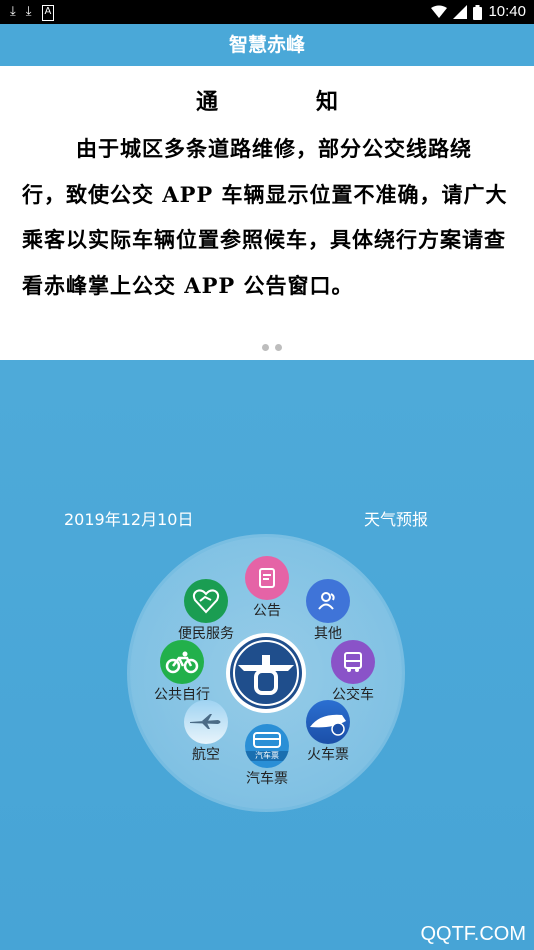 The width and height of the screenshot is (534, 950). I want to click on watermark: QQTF.COM, so click(473, 934).